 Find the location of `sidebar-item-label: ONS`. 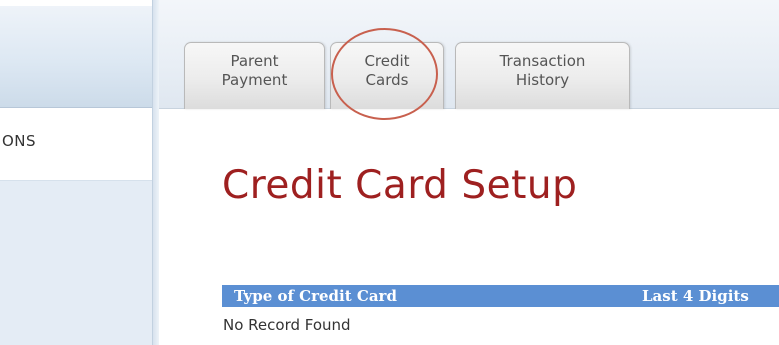

sidebar-item-label: ONS is located at coordinates (19, 141).